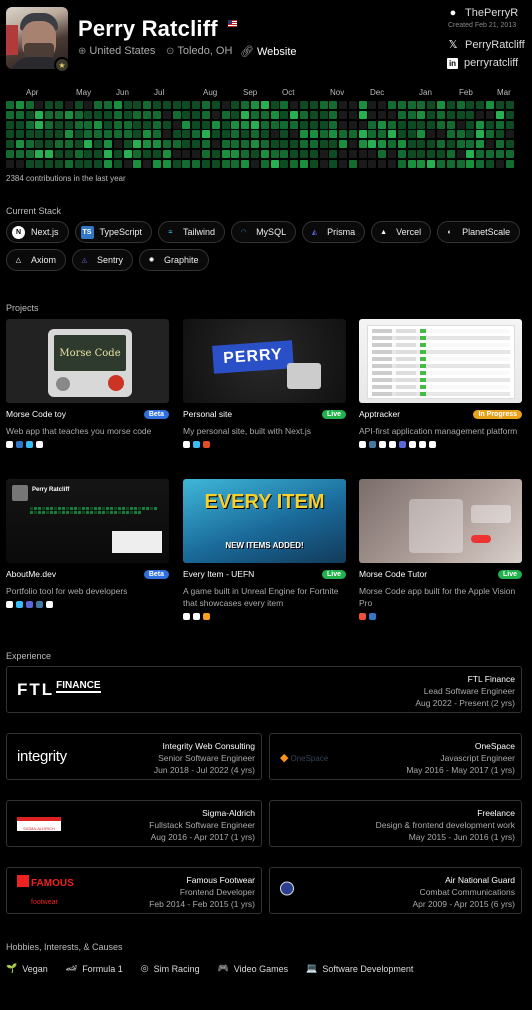  What do you see at coordinates (482, 63) in the screenshot?
I see `linkedin-link: in perryratcliff` at bounding box center [482, 63].